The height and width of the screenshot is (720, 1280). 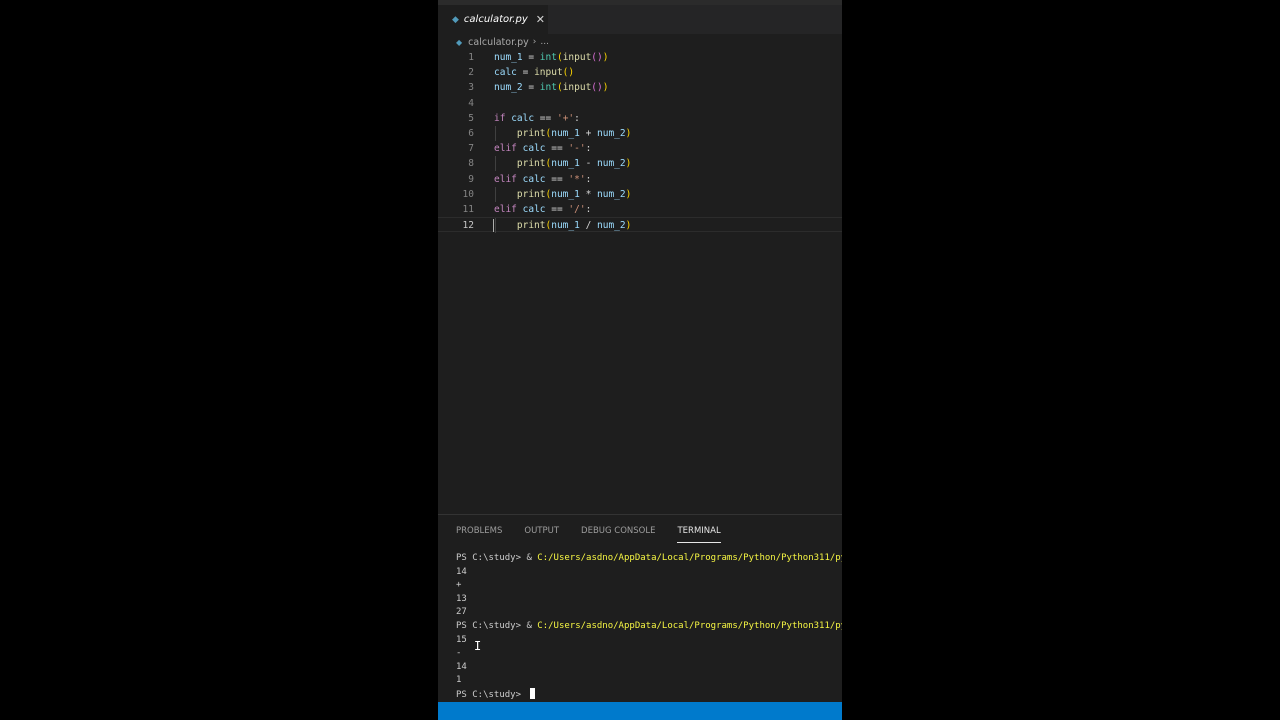 What do you see at coordinates (640, 19) in the screenshot?
I see `editor-tab-bar: ◆ calculator.py ✕` at bounding box center [640, 19].